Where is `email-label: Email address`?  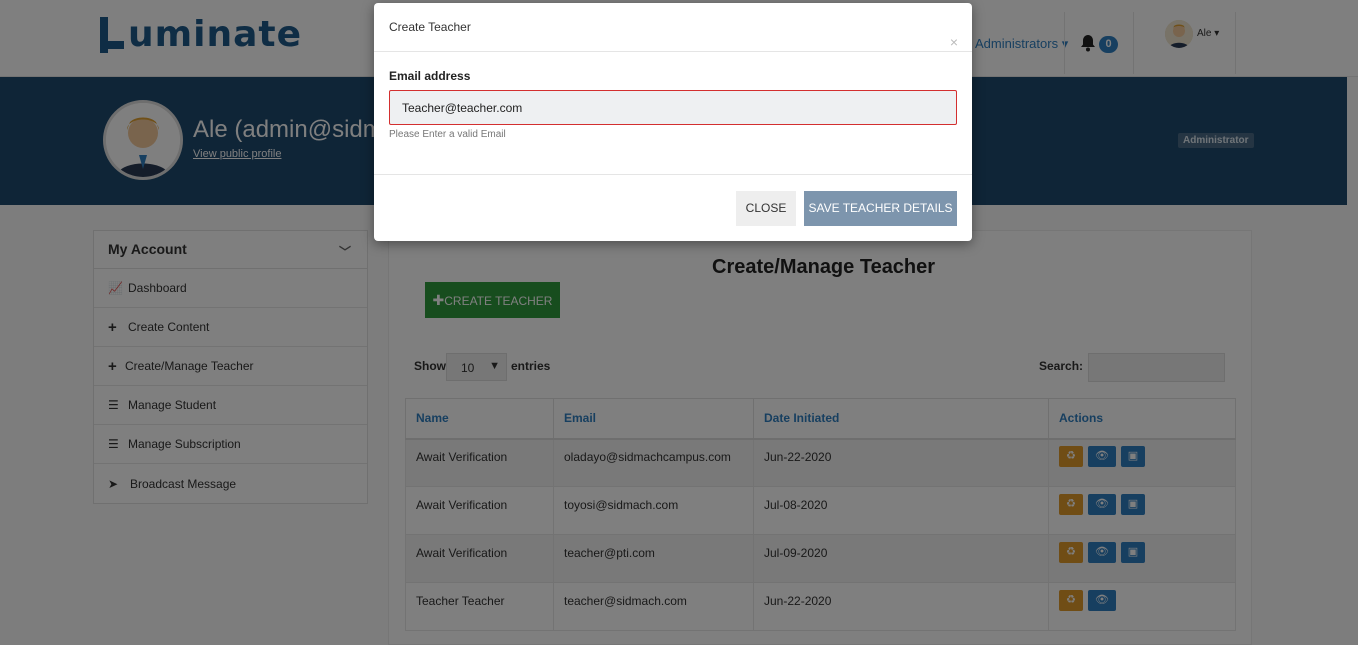
email-label: Email address is located at coordinates (430, 76).